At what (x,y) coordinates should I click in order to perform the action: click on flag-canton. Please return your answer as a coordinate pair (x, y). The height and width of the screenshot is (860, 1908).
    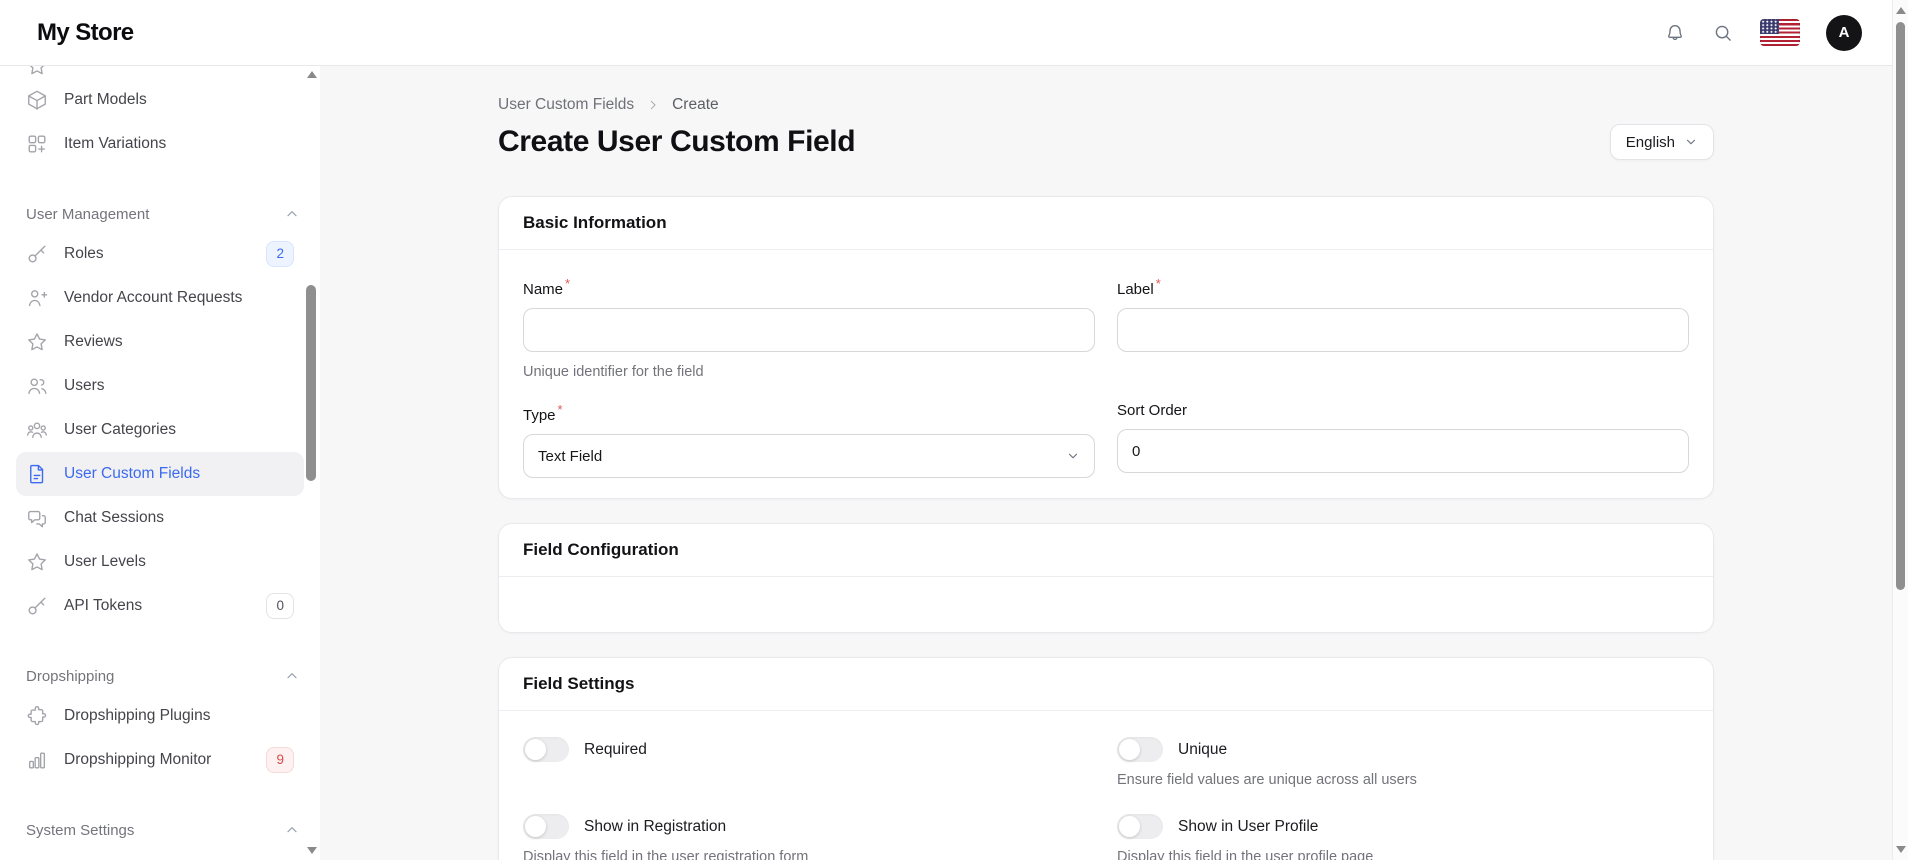
    Looking at the image, I should click on (1769, 26).